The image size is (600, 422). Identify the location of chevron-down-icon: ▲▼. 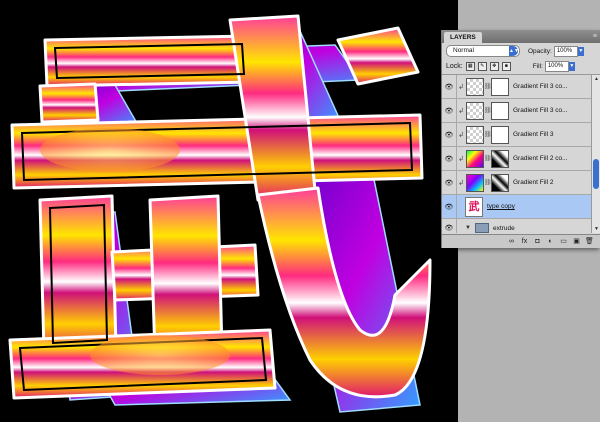
(514, 51).